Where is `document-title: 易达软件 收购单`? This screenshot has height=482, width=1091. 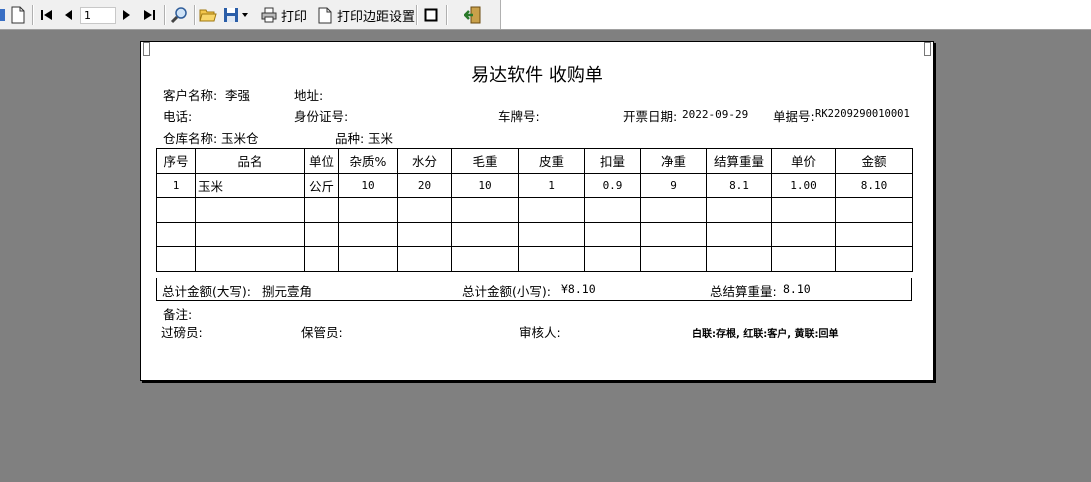
document-title: 易达软件 收购单 is located at coordinates (537, 75).